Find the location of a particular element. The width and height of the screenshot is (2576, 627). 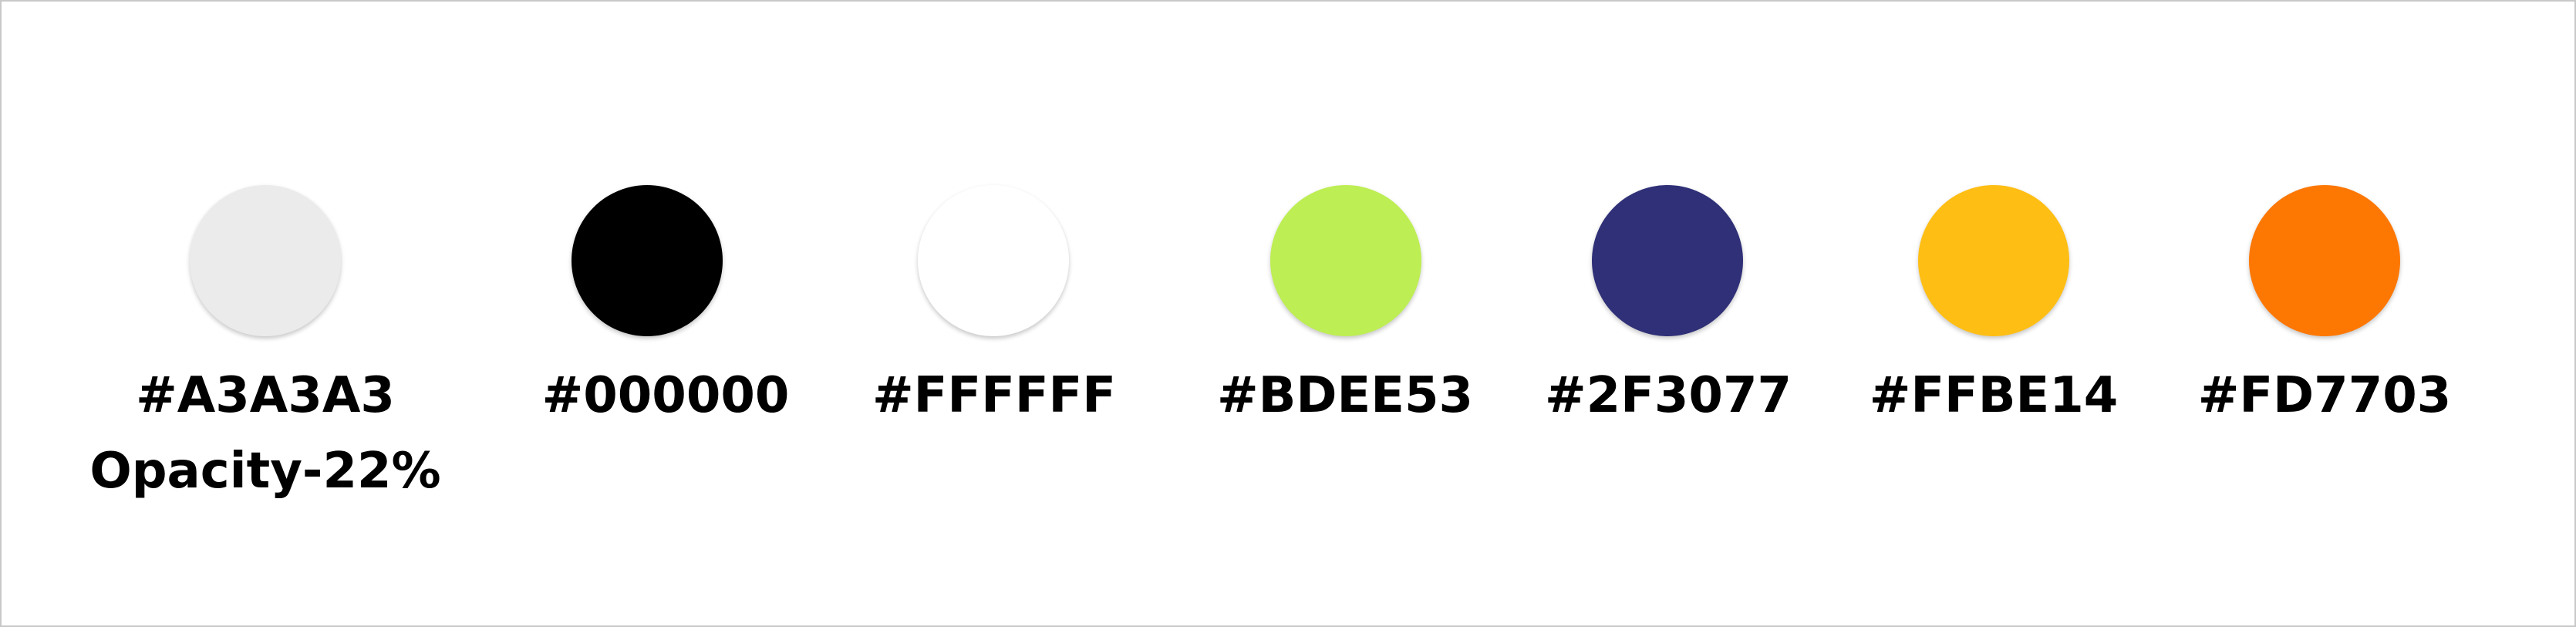

swatch-circle-2f3077 is located at coordinates (1667, 260).